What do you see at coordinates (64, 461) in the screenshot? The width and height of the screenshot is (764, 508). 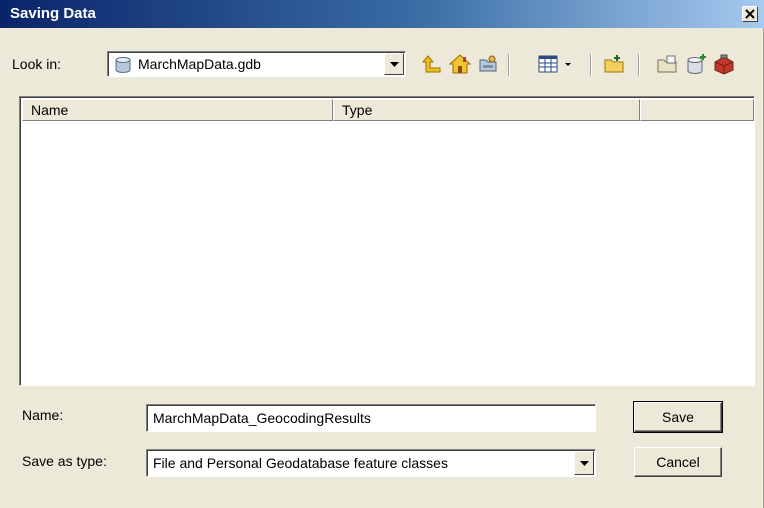 I see `save-as-type-label: Save as type:` at bounding box center [64, 461].